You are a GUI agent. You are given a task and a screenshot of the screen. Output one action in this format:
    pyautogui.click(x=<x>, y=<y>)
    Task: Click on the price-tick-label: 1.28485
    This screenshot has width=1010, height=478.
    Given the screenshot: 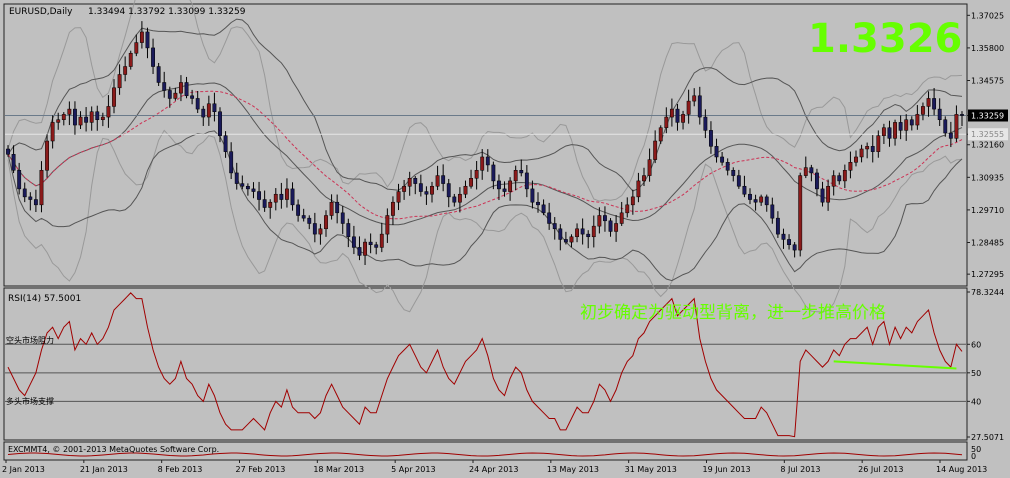 What is the action you would take?
    pyautogui.click(x=987, y=242)
    